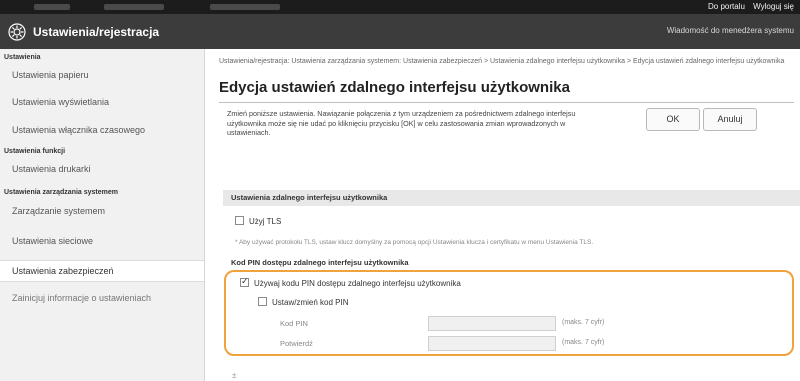  What do you see at coordinates (748, 6) in the screenshot?
I see `top-links: Do portalu Wyloguj się` at bounding box center [748, 6].